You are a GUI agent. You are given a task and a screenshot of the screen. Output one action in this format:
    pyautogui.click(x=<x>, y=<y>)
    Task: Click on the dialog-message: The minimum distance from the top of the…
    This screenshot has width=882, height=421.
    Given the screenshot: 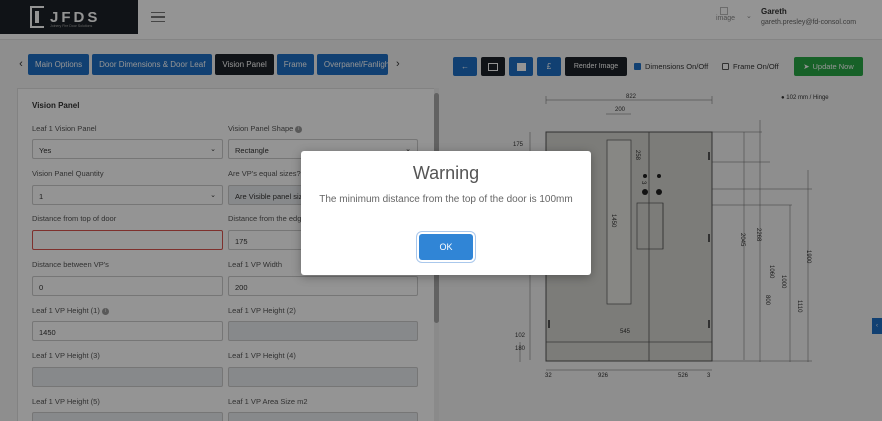 What is the action you would take?
    pyautogui.click(x=446, y=199)
    